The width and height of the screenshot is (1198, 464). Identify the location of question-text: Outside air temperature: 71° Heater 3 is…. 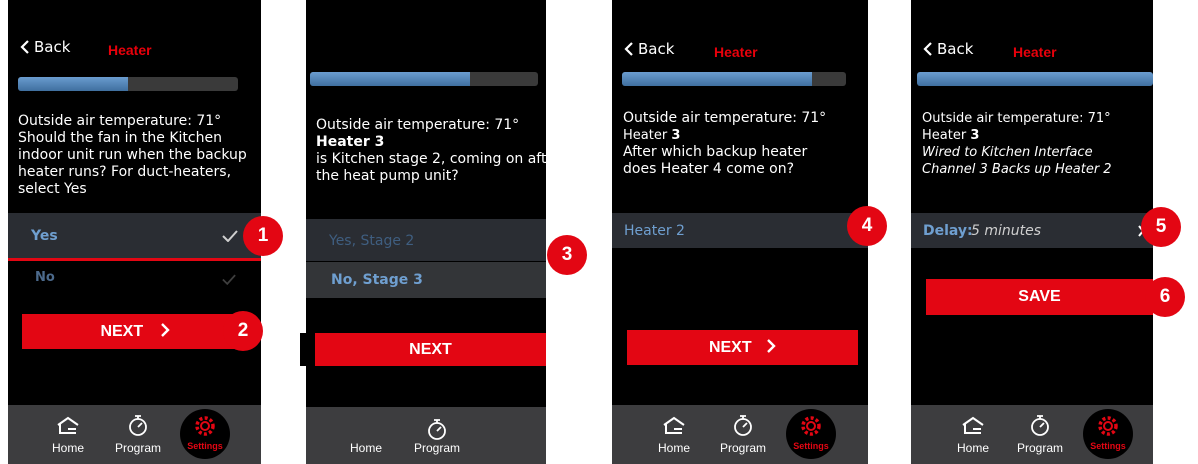
(431, 151).